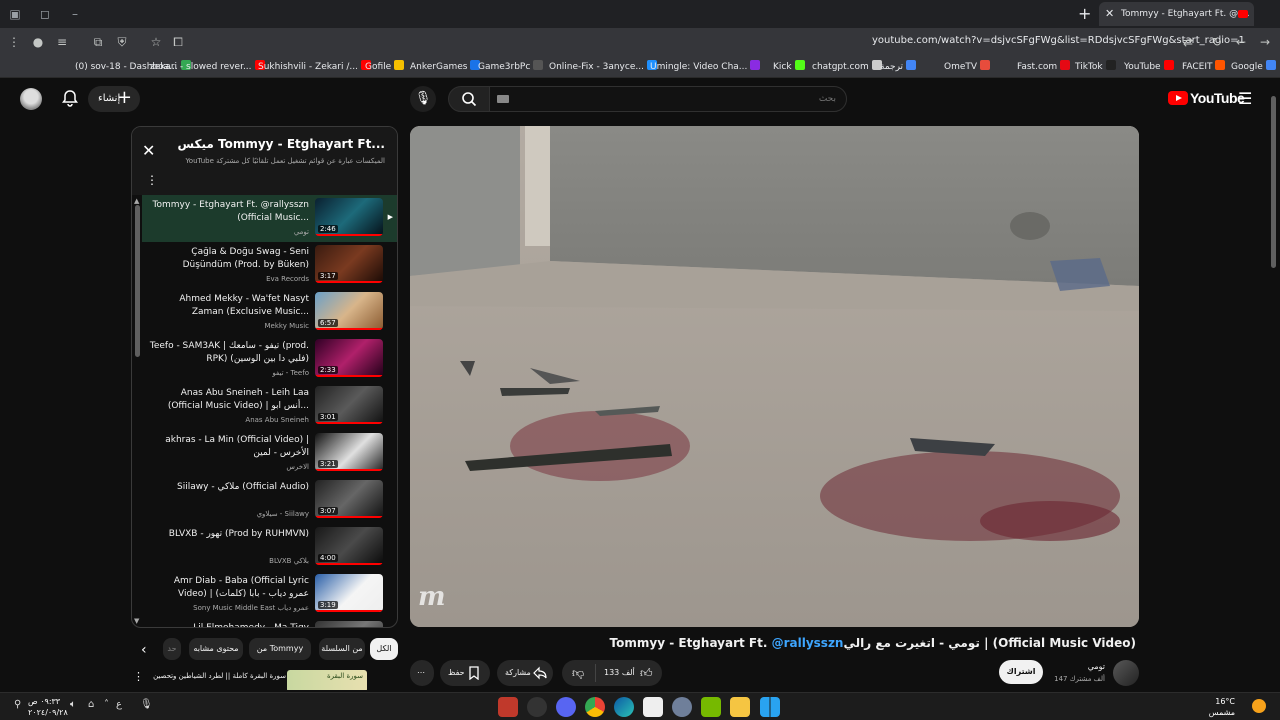 Image resolution: width=1280 pixels, height=720 pixels. I want to click on bookmark-item: ترجمة, so click(898, 66).